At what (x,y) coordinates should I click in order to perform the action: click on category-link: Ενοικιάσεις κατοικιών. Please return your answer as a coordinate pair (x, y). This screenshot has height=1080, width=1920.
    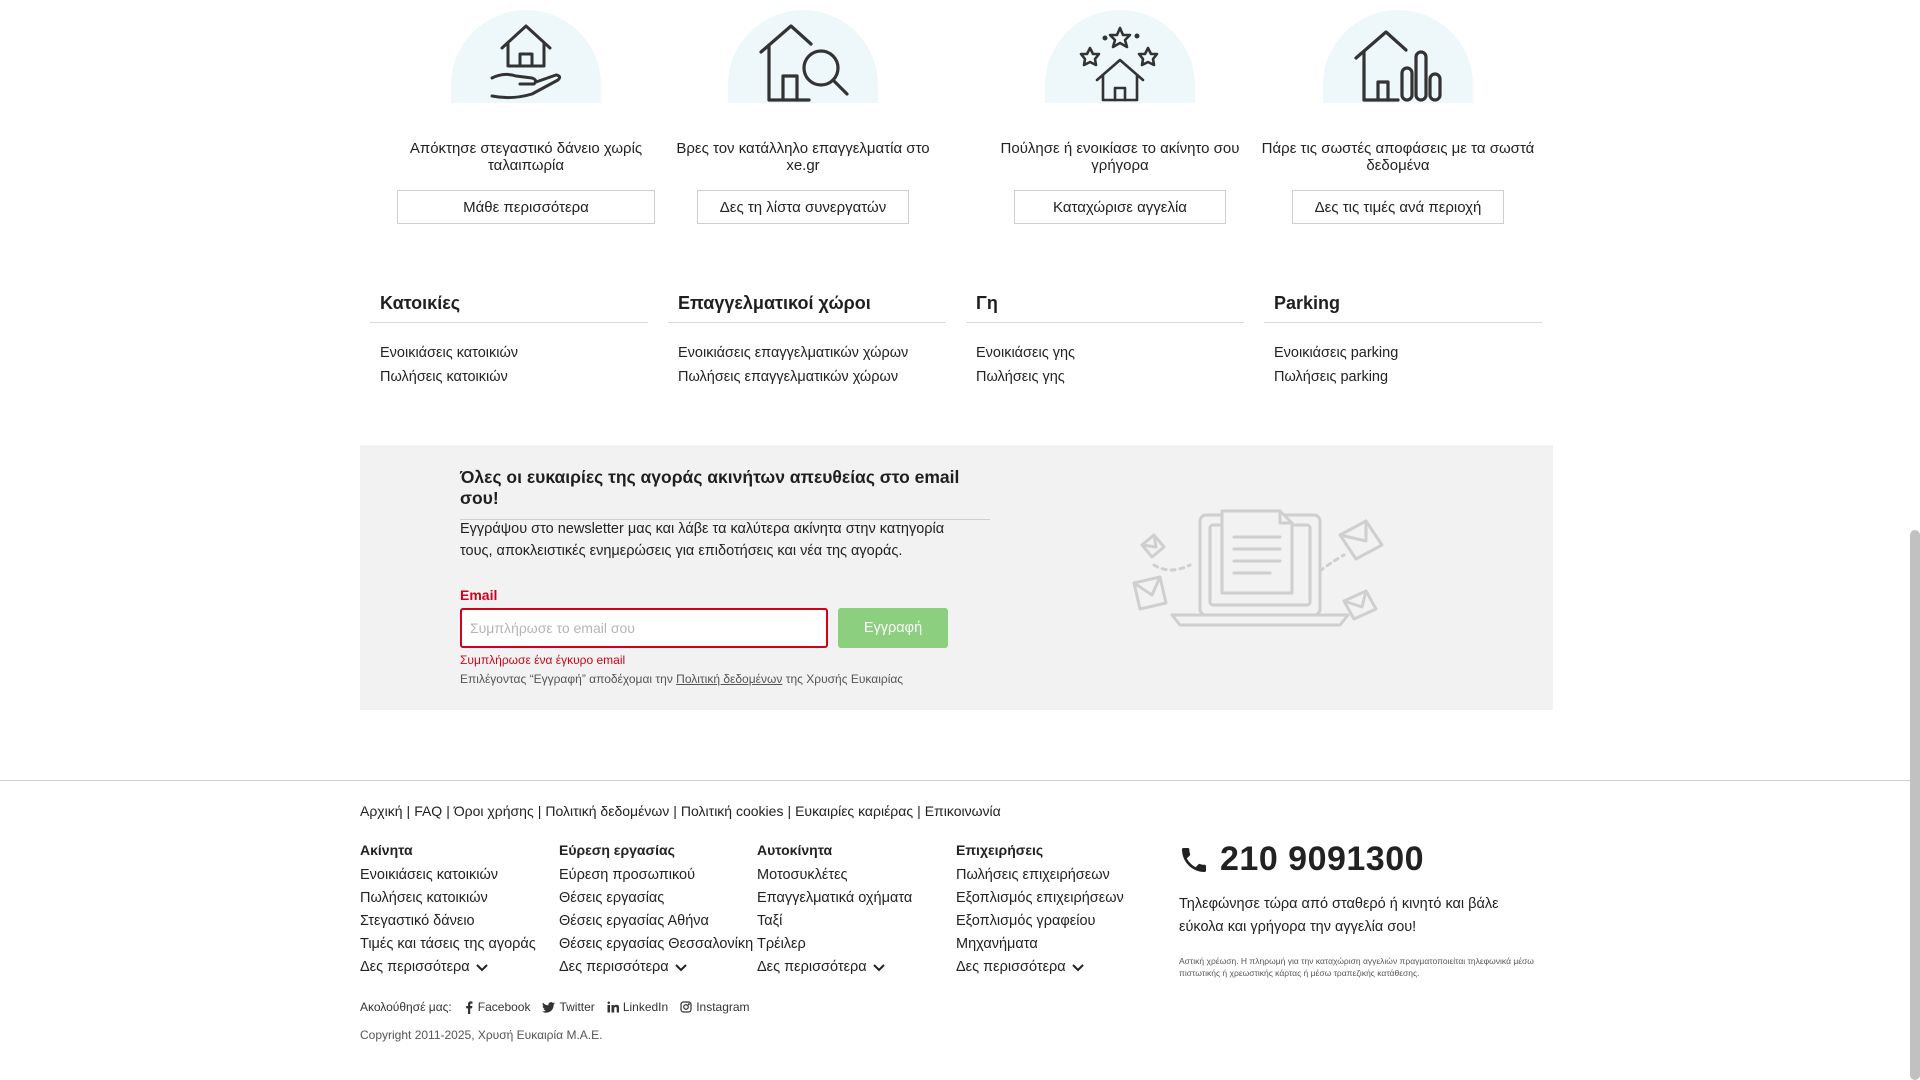
    Looking at the image, I should click on (509, 353).